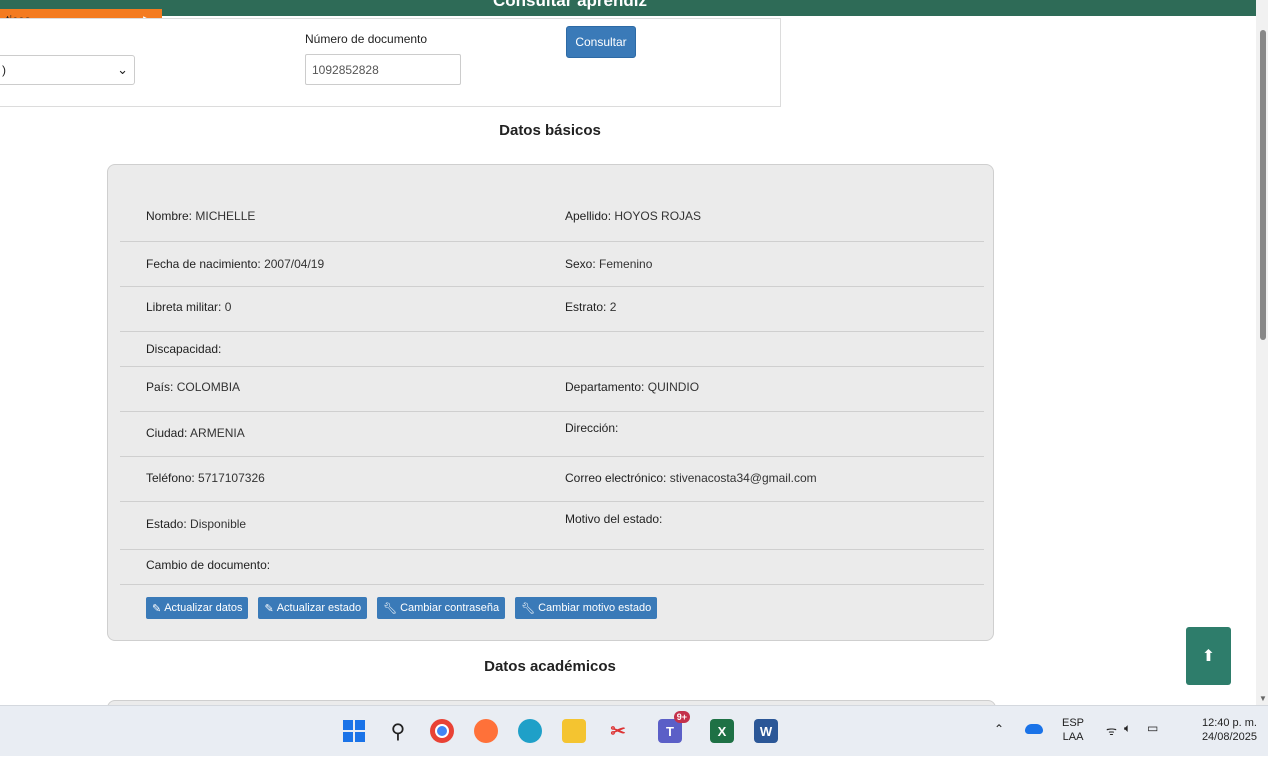 Image resolution: width=1268 pixels, height=772 pixels. I want to click on consultar-button: Consultar, so click(601, 42).